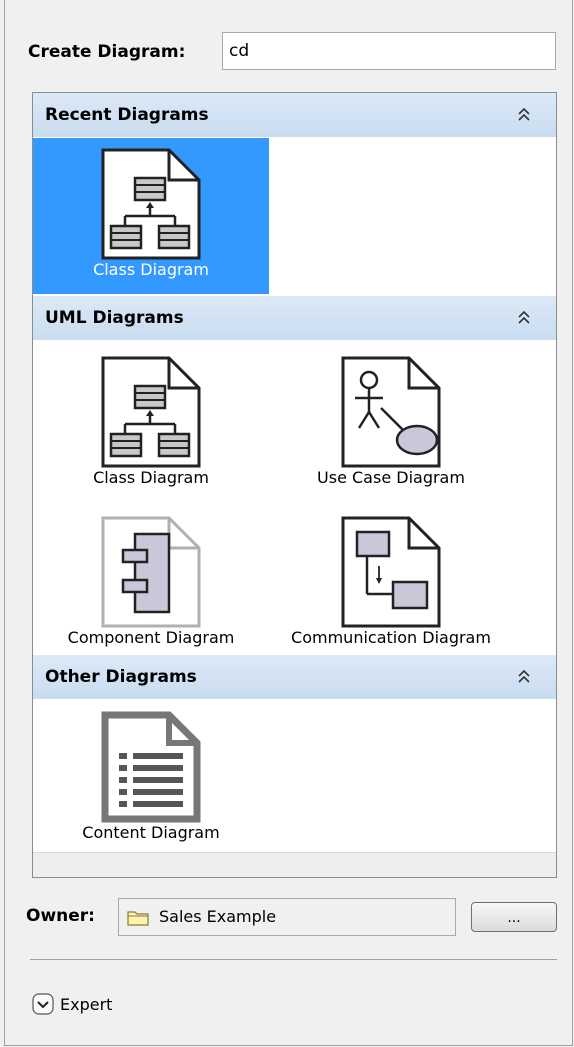  What do you see at coordinates (294, 115) in the screenshot?
I see `section-header-recent: Recent Diagrams` at bounding box center [294, 115].